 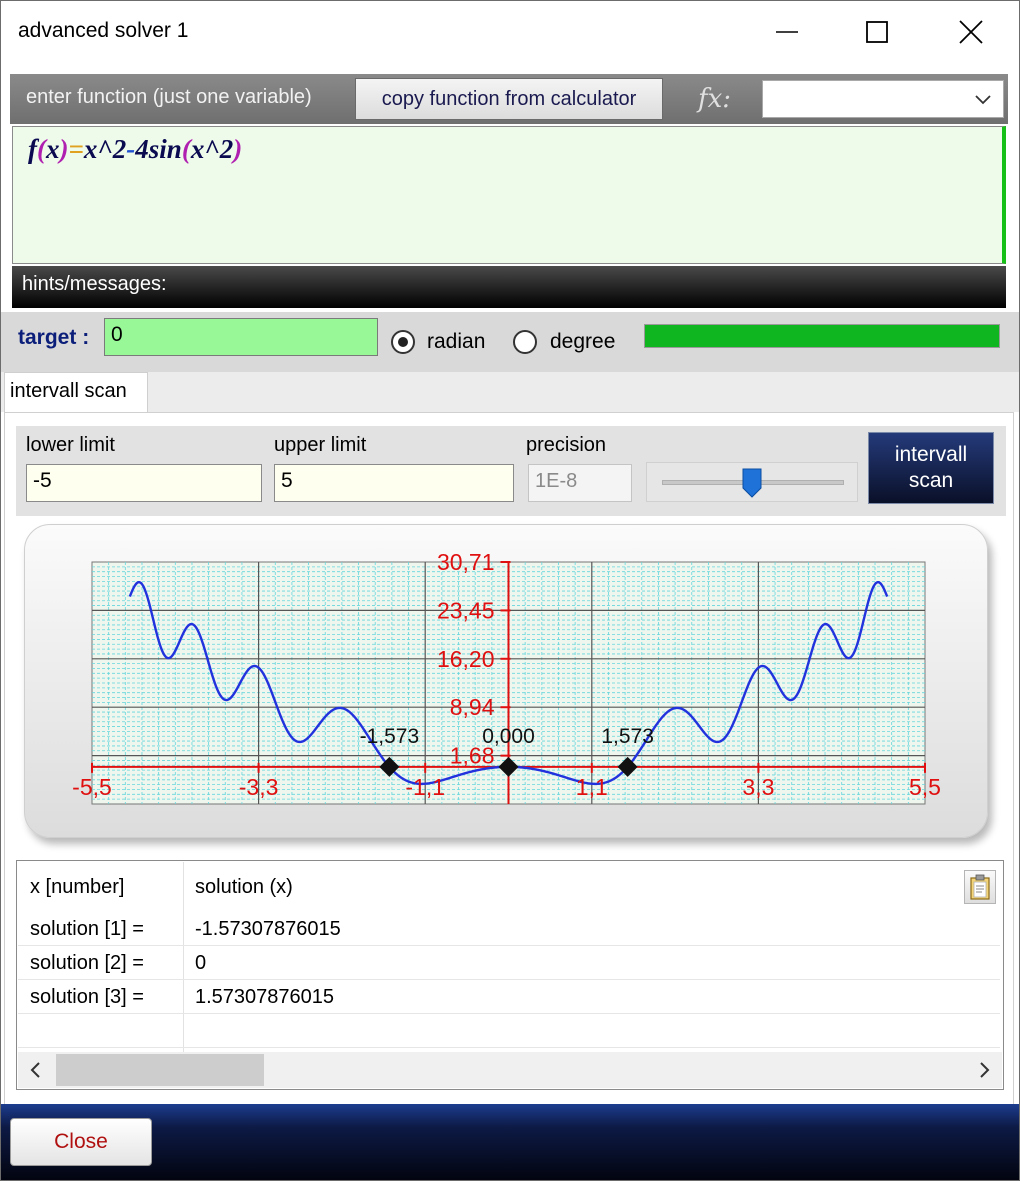 I want to click on x-tick-label: -5,5, so click(x=92, y=787).